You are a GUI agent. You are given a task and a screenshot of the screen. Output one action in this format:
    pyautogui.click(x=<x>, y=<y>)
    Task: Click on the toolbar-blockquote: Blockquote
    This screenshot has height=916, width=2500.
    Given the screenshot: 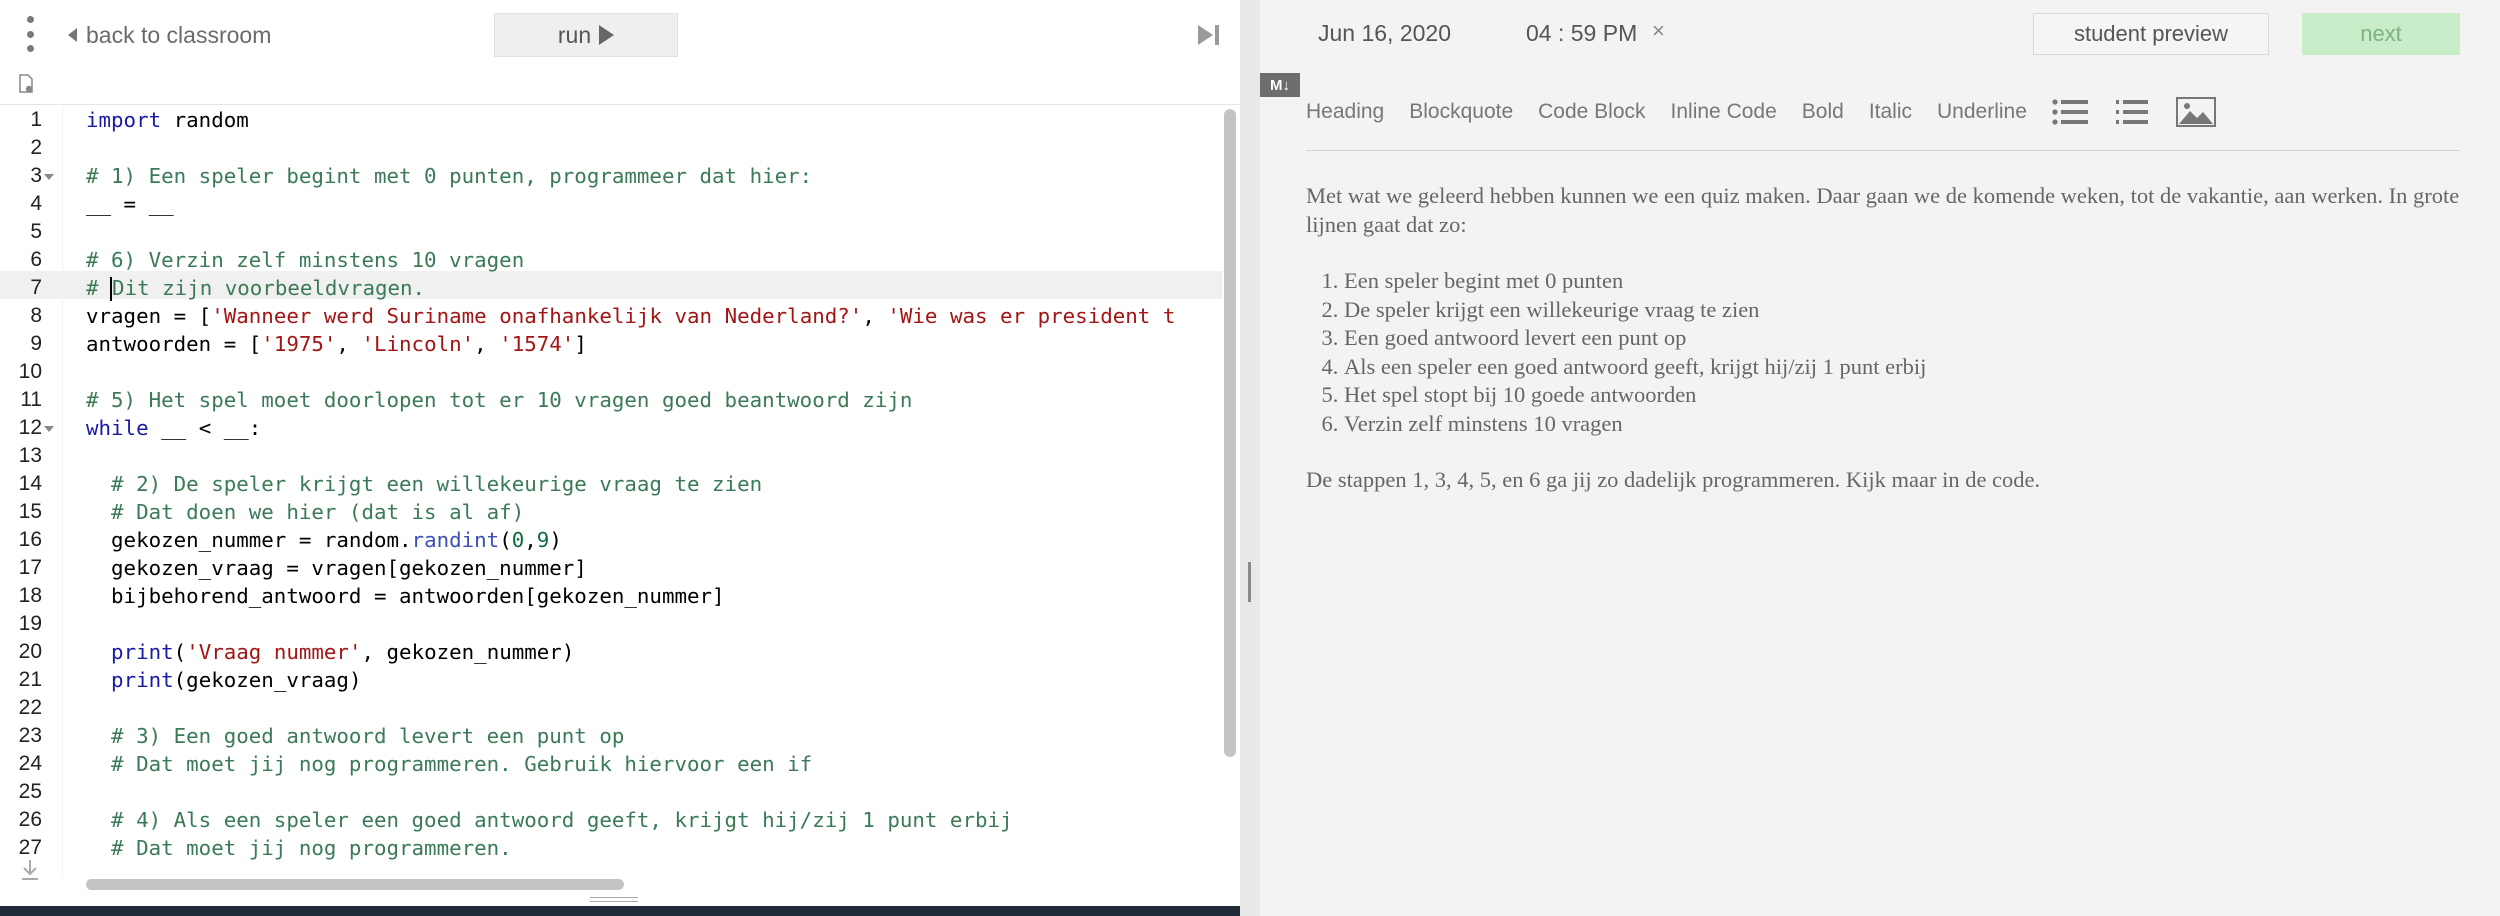 What is the action you would take?
    pyautogui.click(x=1461, y=112)
    